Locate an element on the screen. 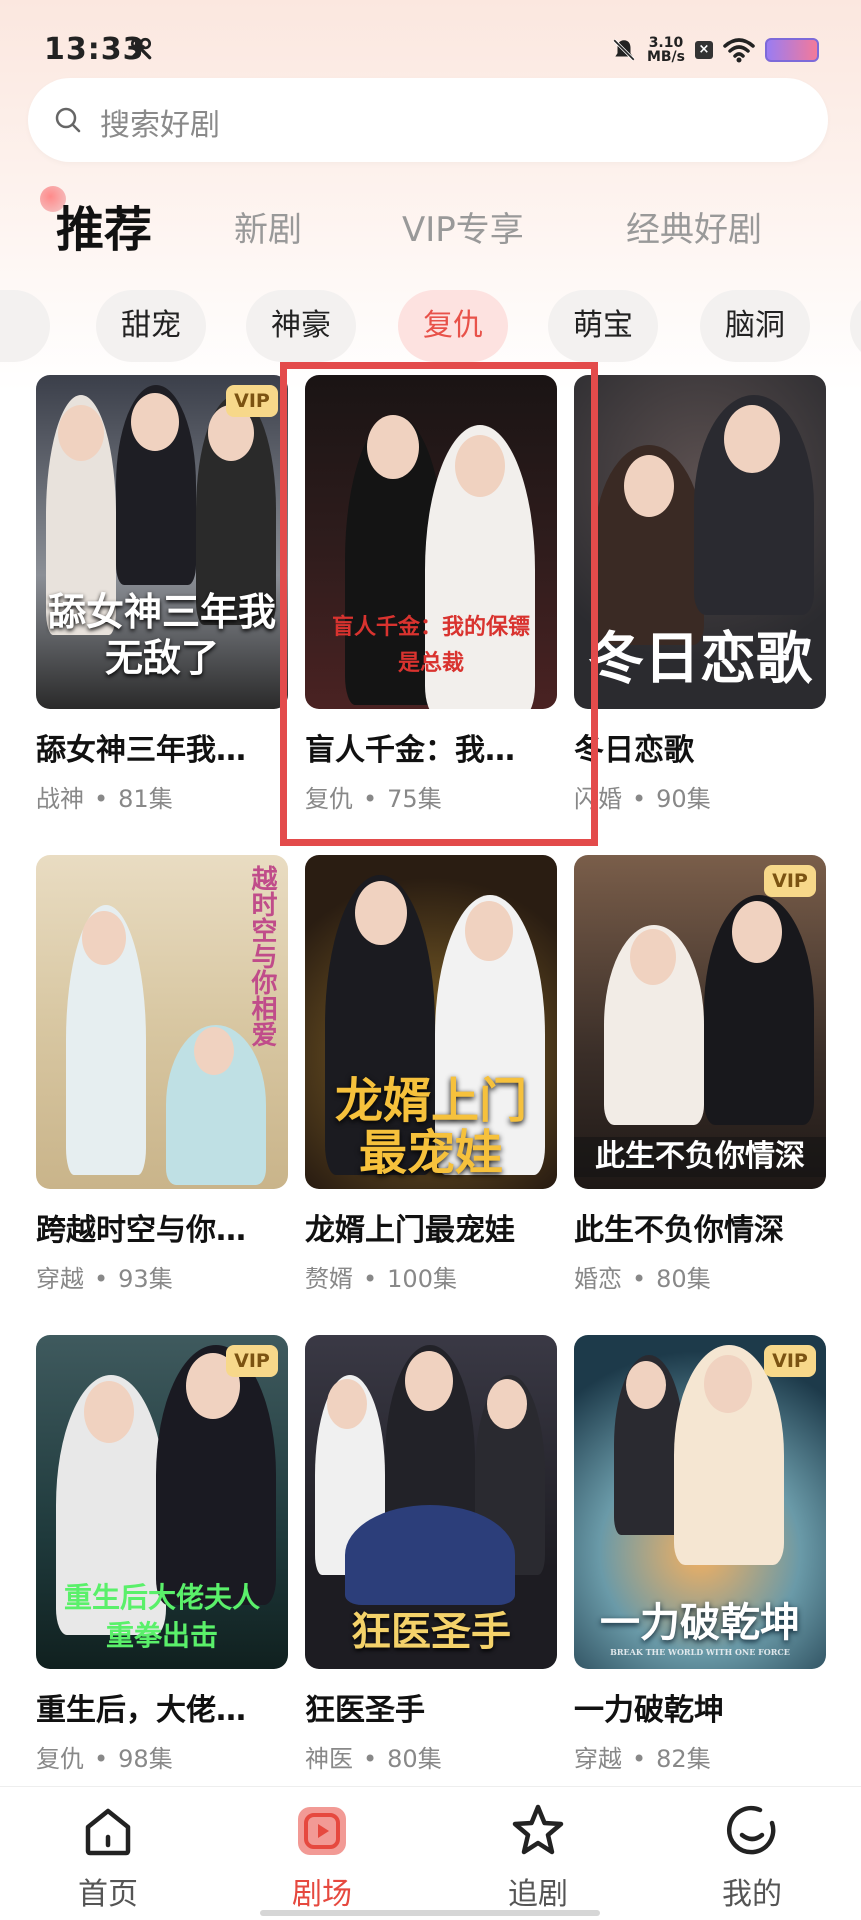  wifi-icon is located at coordinates (739, 50).